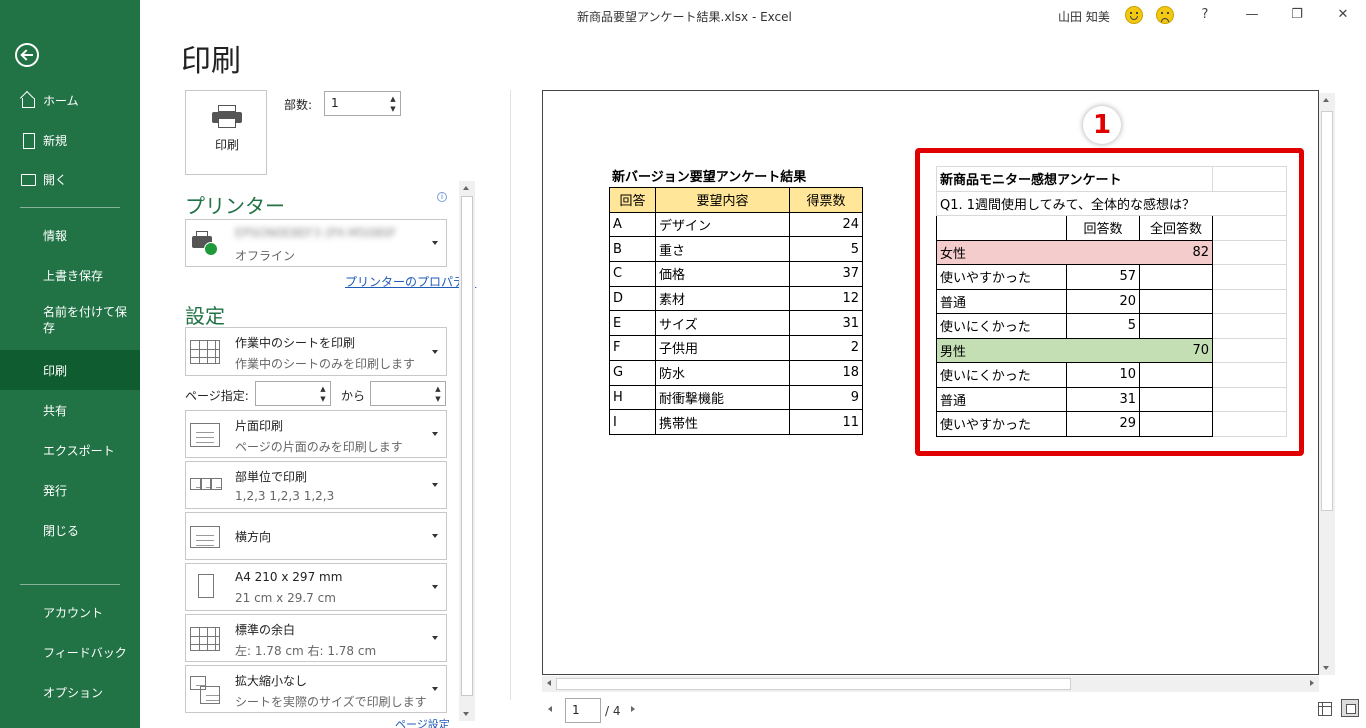 This screenshot has width=1366, height=728. Describe the element at coordinates (1252, 14) in the screenshot. I see `minimize-button: —` at that location.